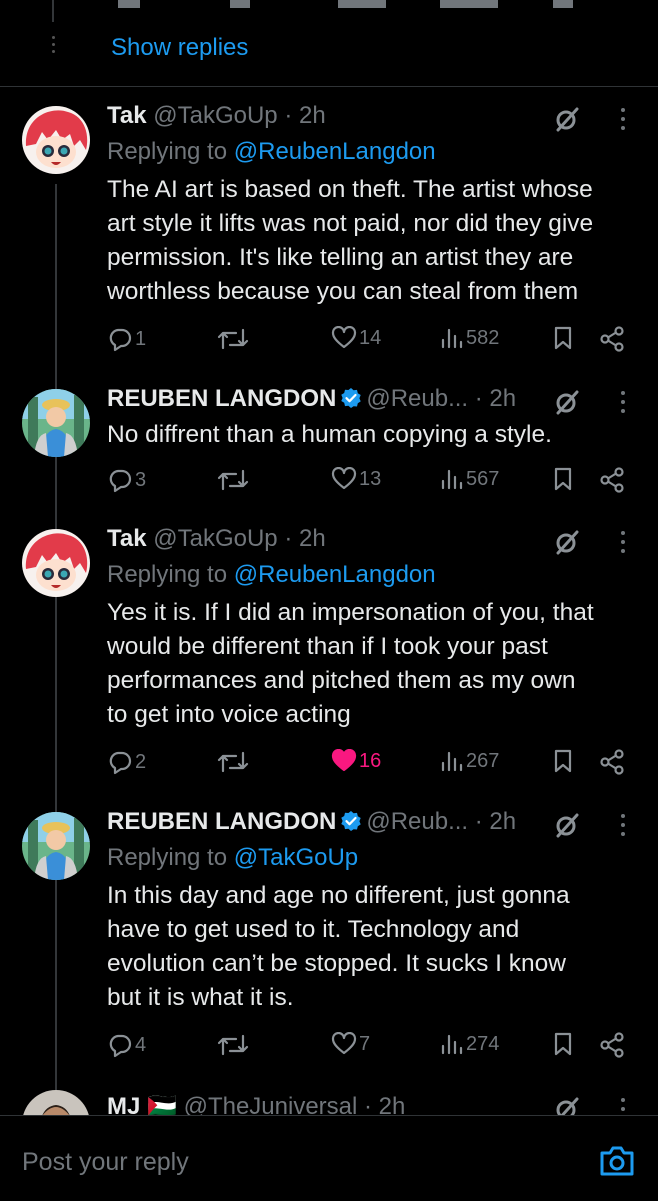  Describe the element at coordinates (232, 858) in the screenshot. I see `replying-to: Replying to @TakGoUp` at that location.